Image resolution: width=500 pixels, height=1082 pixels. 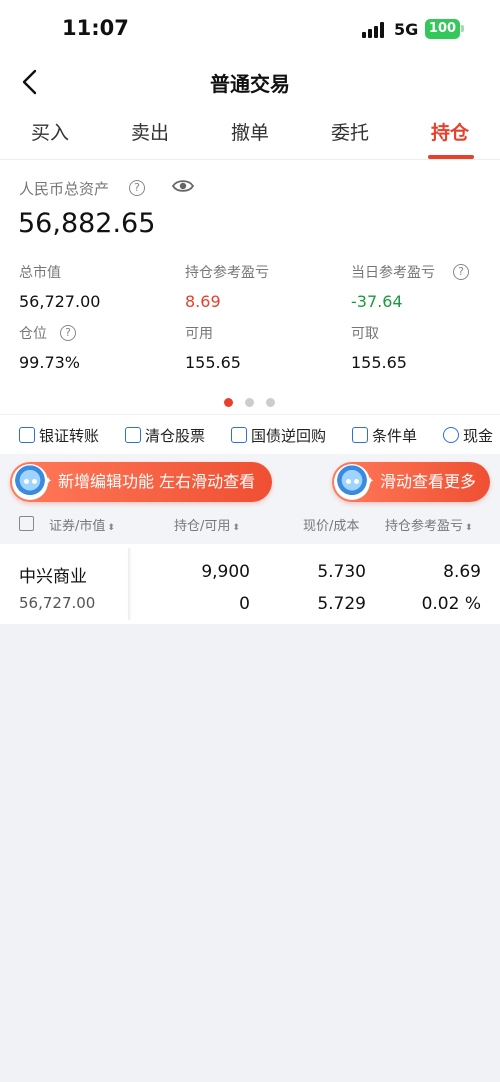 What do you see at coordinates (450, 131) in the screenshot?
I see `tab-positions: 持仓` at bounding box center [450, 131].